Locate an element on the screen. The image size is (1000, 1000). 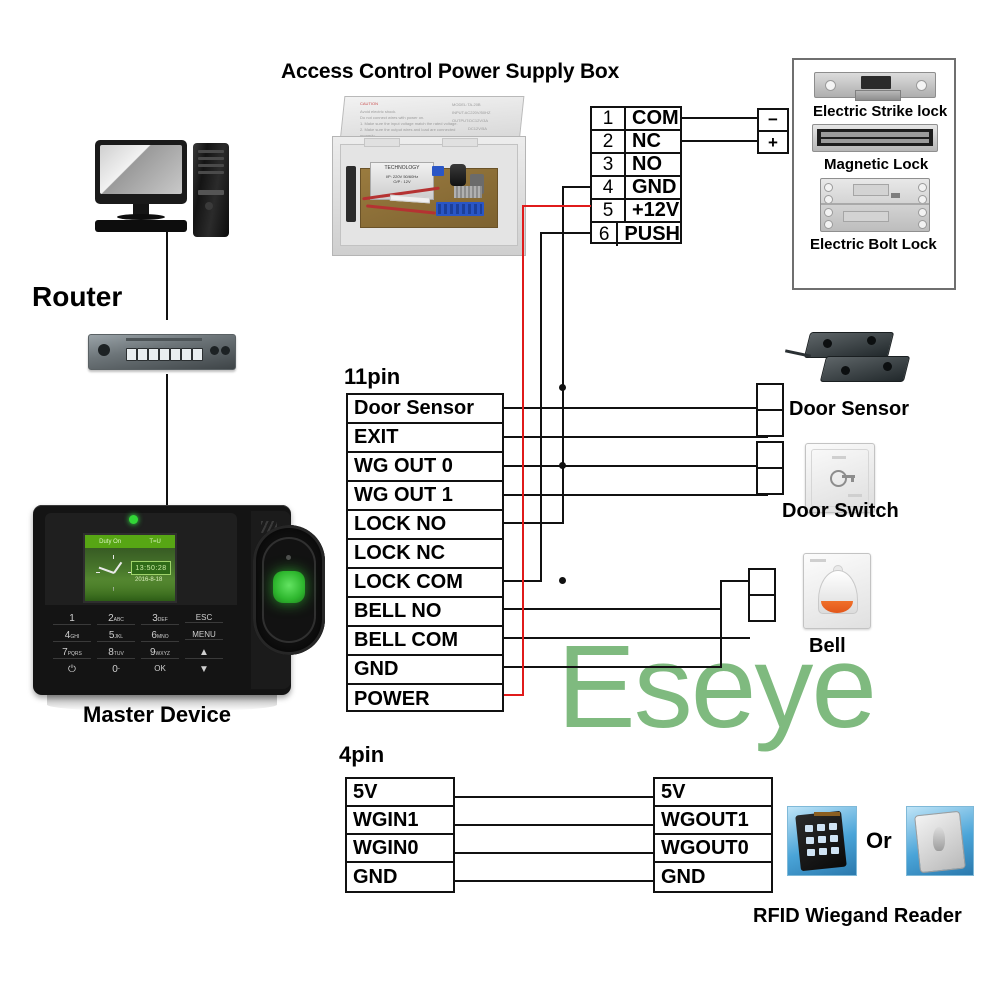
pin-label: WG OUT 0 is located at coordinates (403, 466).